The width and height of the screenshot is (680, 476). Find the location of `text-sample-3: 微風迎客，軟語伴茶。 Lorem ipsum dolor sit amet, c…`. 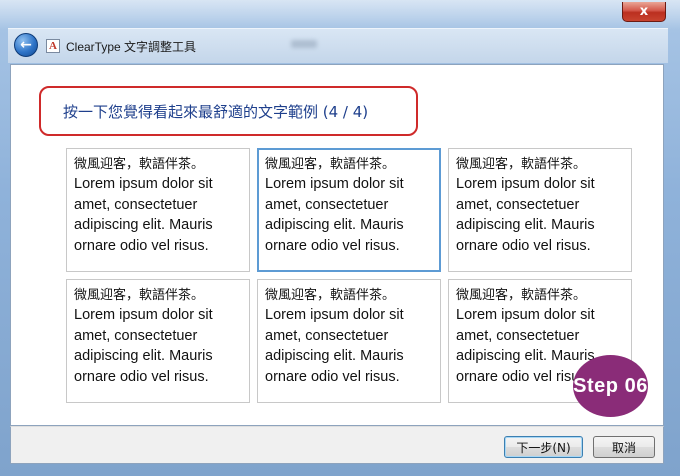

text-sample-3: 微風迎客，軟語伴茶。 Lorem ipsum dolor sit amet, c… is located at coordinates (540, 210).